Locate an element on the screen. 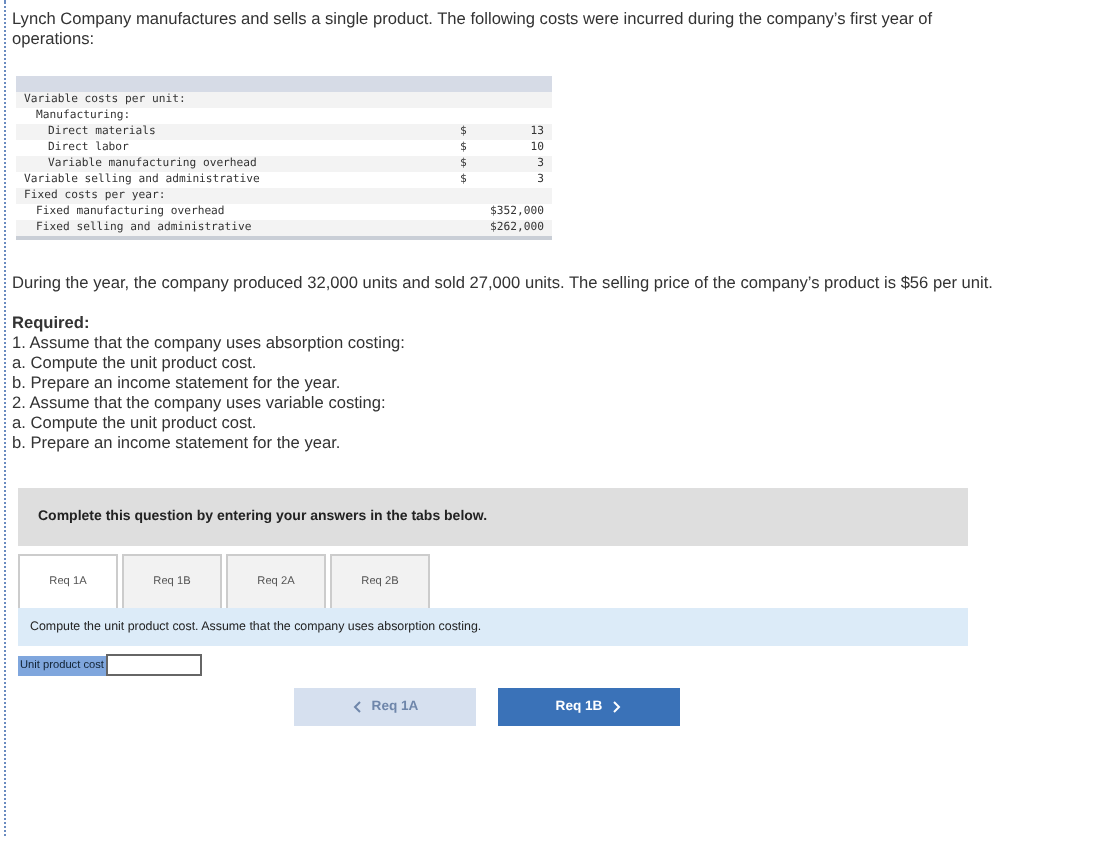  requirement-line: 2. Assume that the company uses variable costing: is located at coordinates (200, 402).